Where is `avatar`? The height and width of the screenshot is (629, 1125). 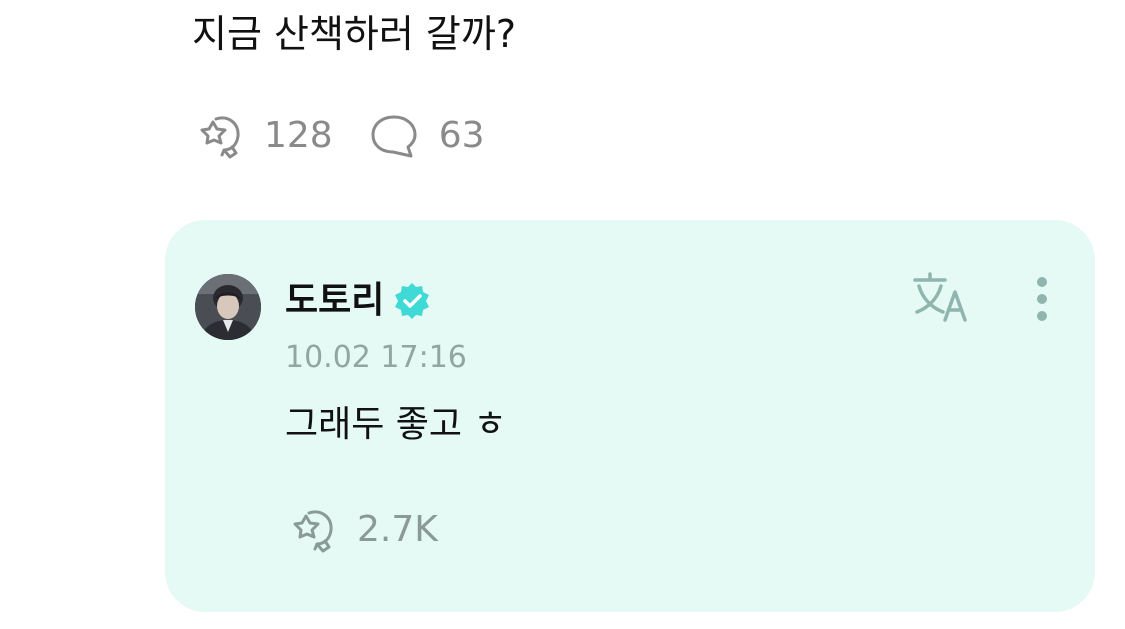 avatar is located at coordinates (228, 307).